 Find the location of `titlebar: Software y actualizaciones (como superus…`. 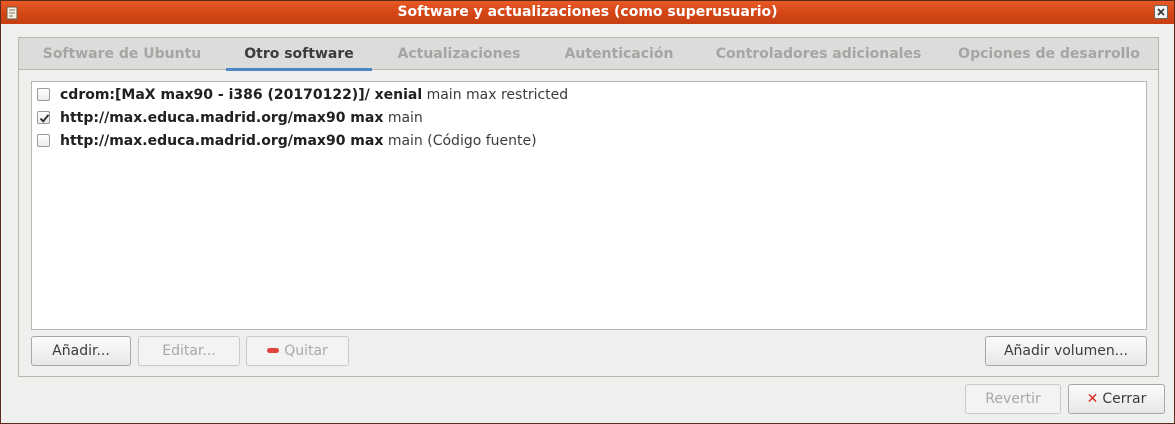

titlebar: Software y actualizaciones (como superus… is located at coordinates (587, 12).